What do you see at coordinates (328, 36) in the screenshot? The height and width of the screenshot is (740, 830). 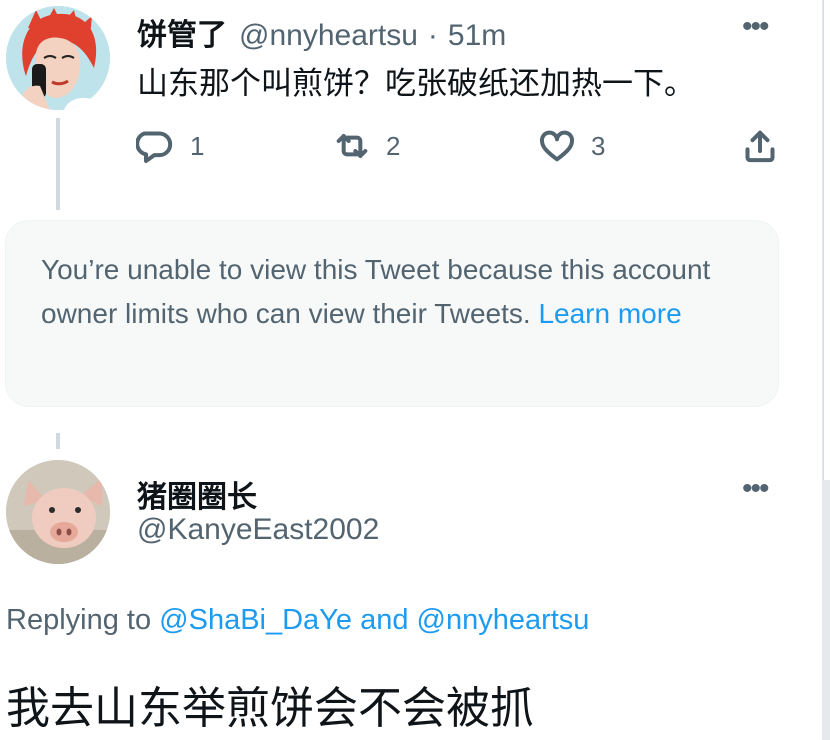 I see `tweet1-handle: @nnyheartsu` at bounding box center [328, 36].